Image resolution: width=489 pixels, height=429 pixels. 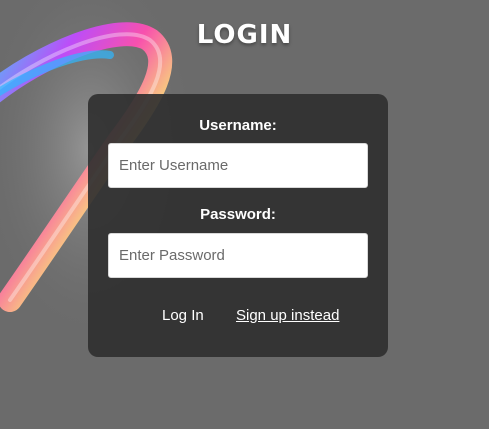 I want to click on signup-link: Sign up instead, so click(x=287, y=315).